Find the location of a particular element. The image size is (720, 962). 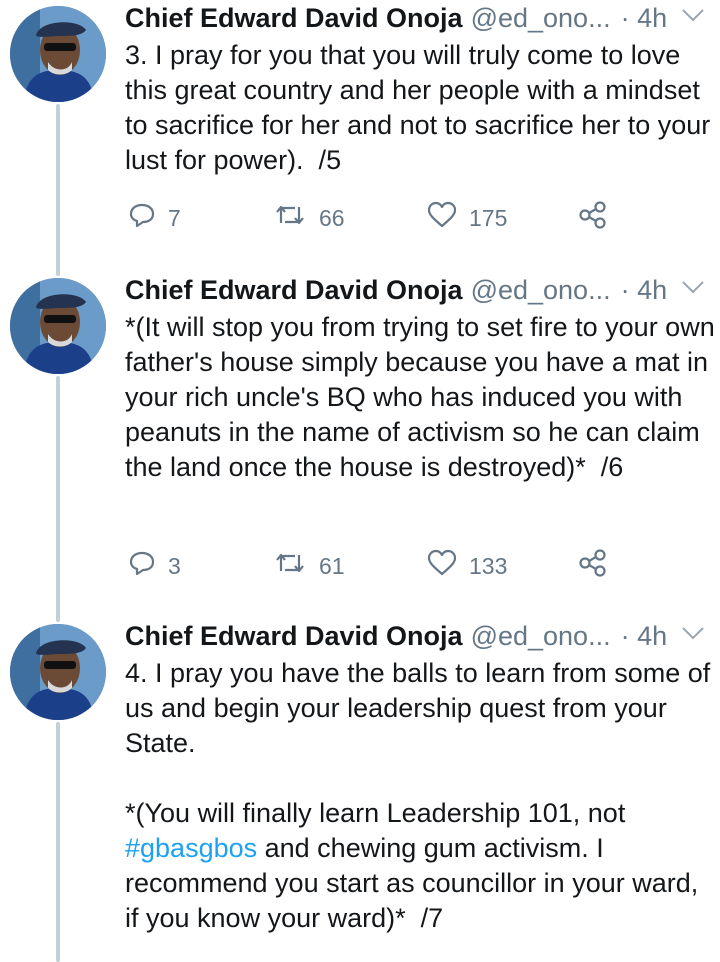

retweet-button: 66 is located at coordinates (309, 218).